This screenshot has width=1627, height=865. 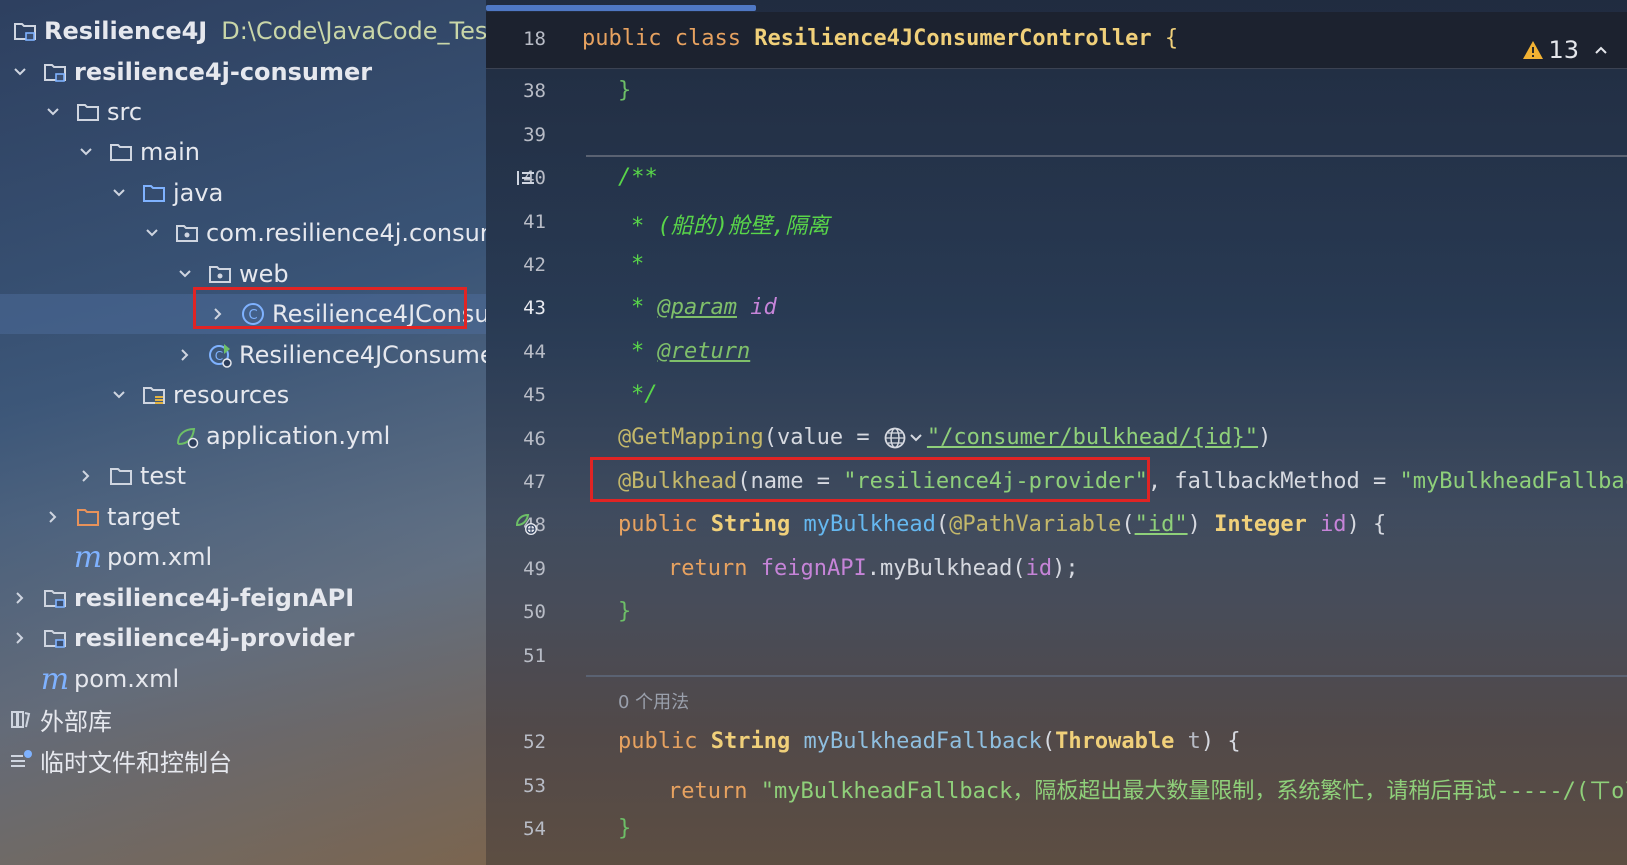 What do you see at coordinates (922, 741) in the screenshot?
I see `method-name: myBulkheadFallback` at bounding box center [922, 741].